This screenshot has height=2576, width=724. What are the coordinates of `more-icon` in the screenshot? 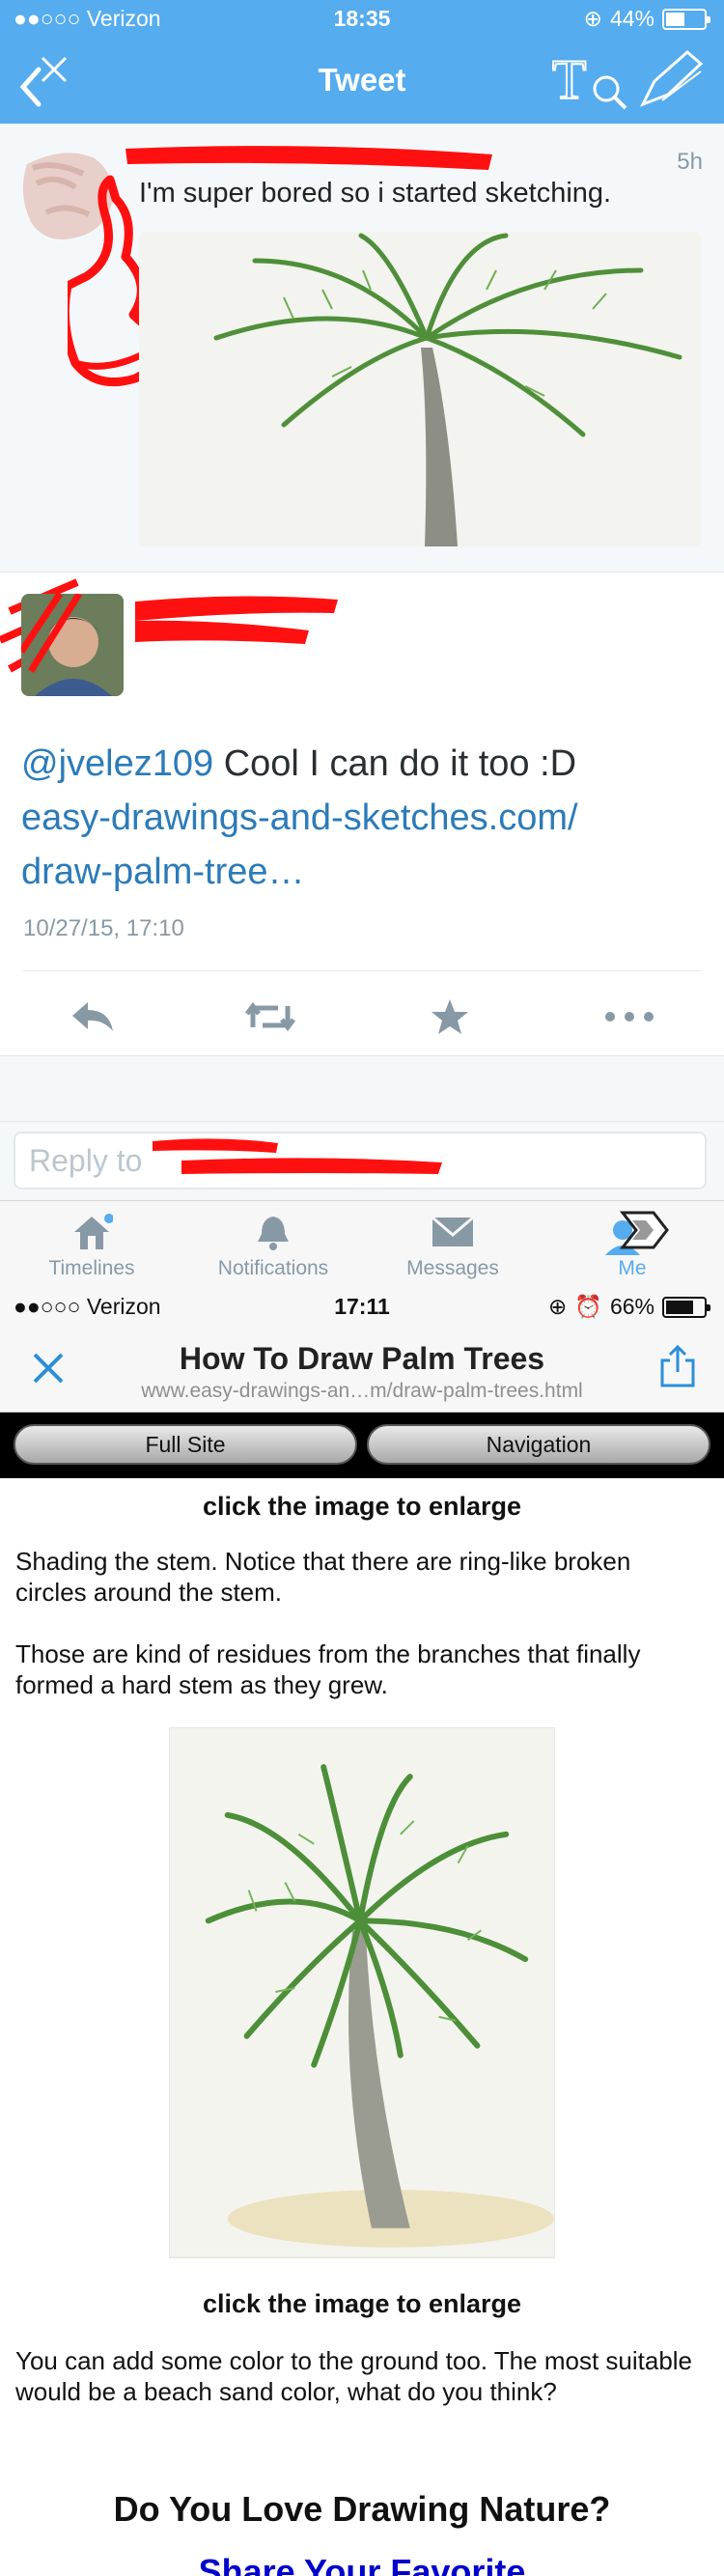 It's located at (630, 1017).